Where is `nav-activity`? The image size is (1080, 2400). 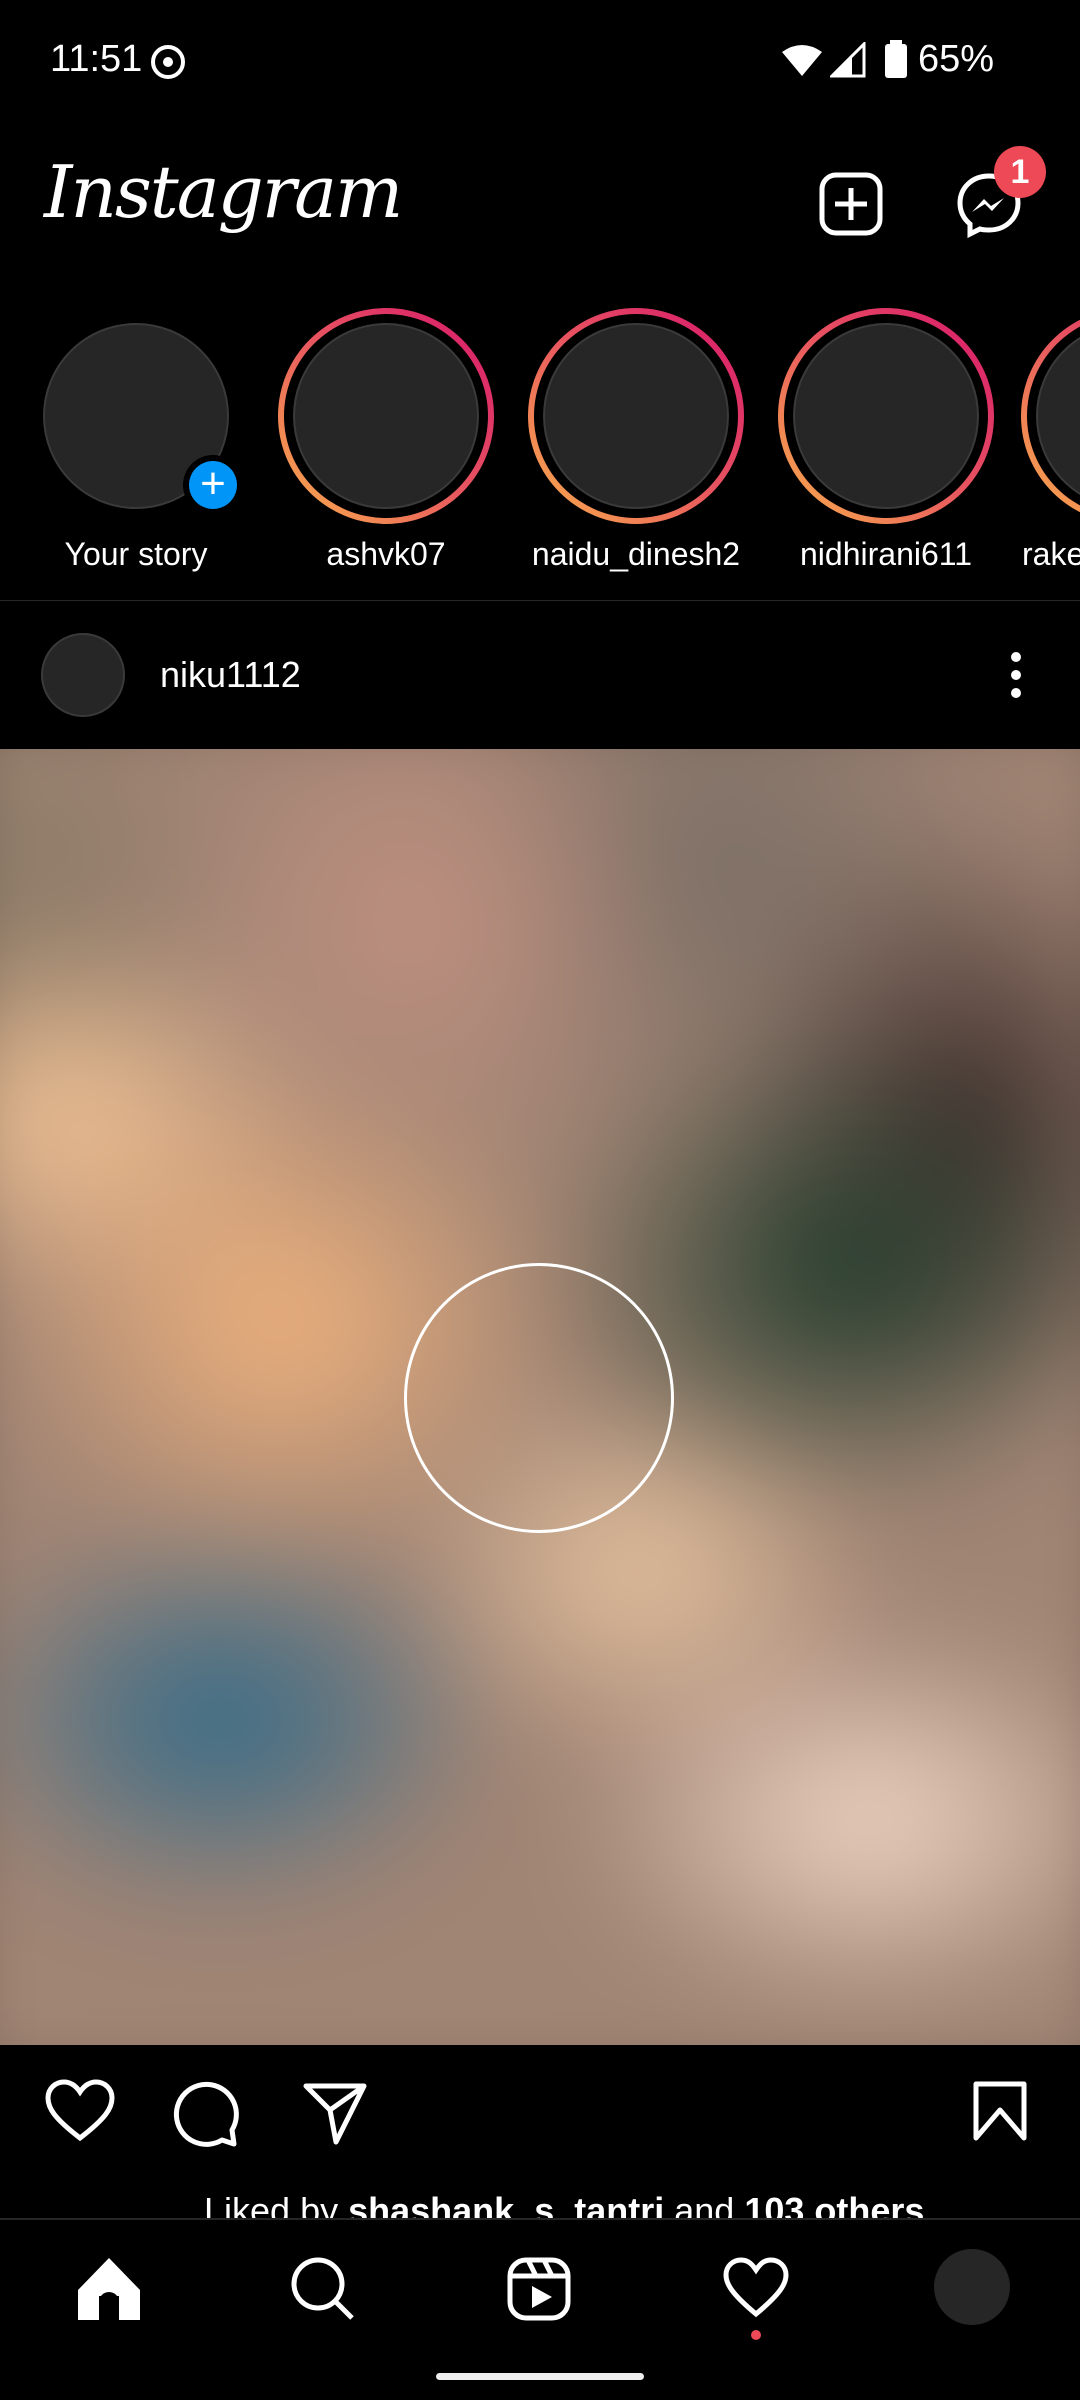 nav-activity is located at coordinates (756, 2288).